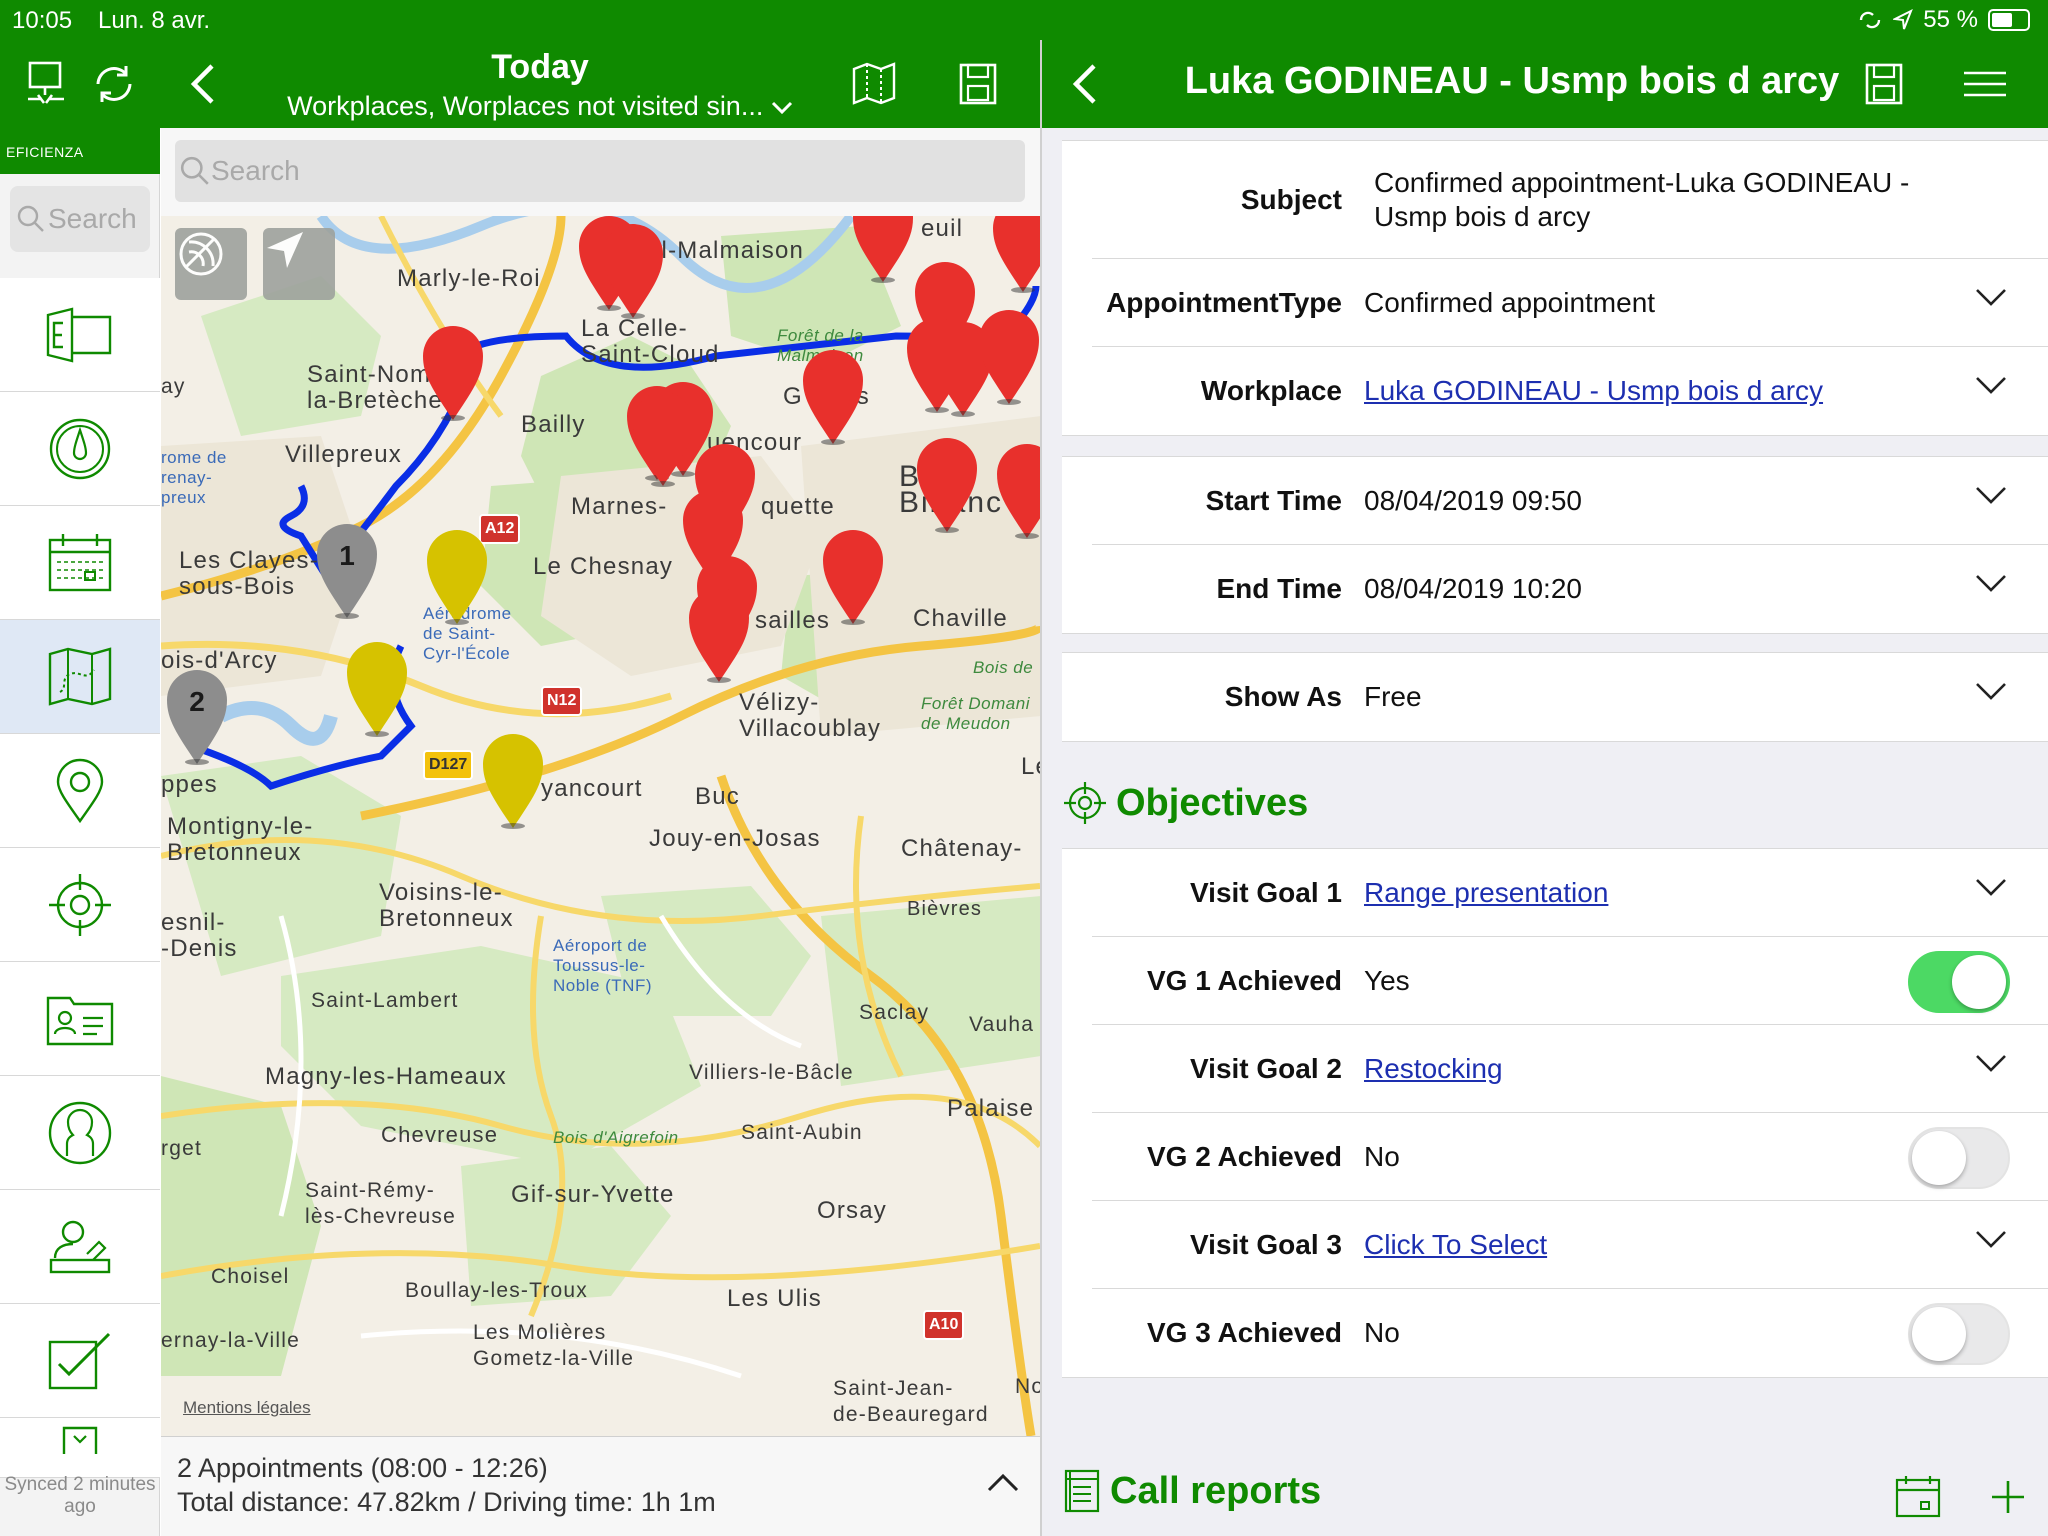 This screenshot has width=2048, height=1536. Describe the element at coordinates (2008, 1497) in the screenshot. I see `add-icon` at that location.